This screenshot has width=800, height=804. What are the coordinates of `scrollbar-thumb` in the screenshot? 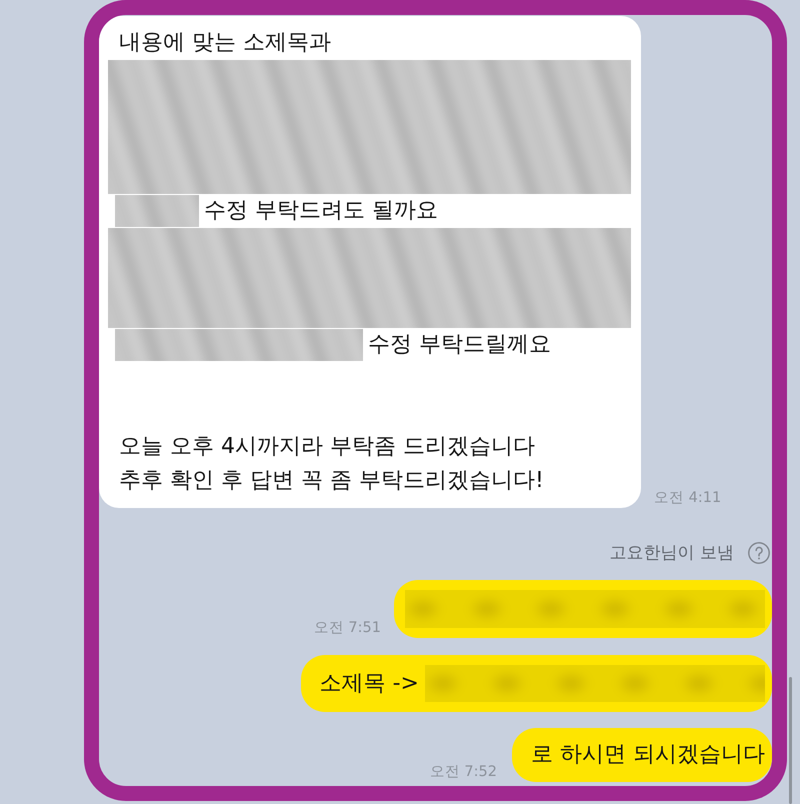 It's located at (790, 740).